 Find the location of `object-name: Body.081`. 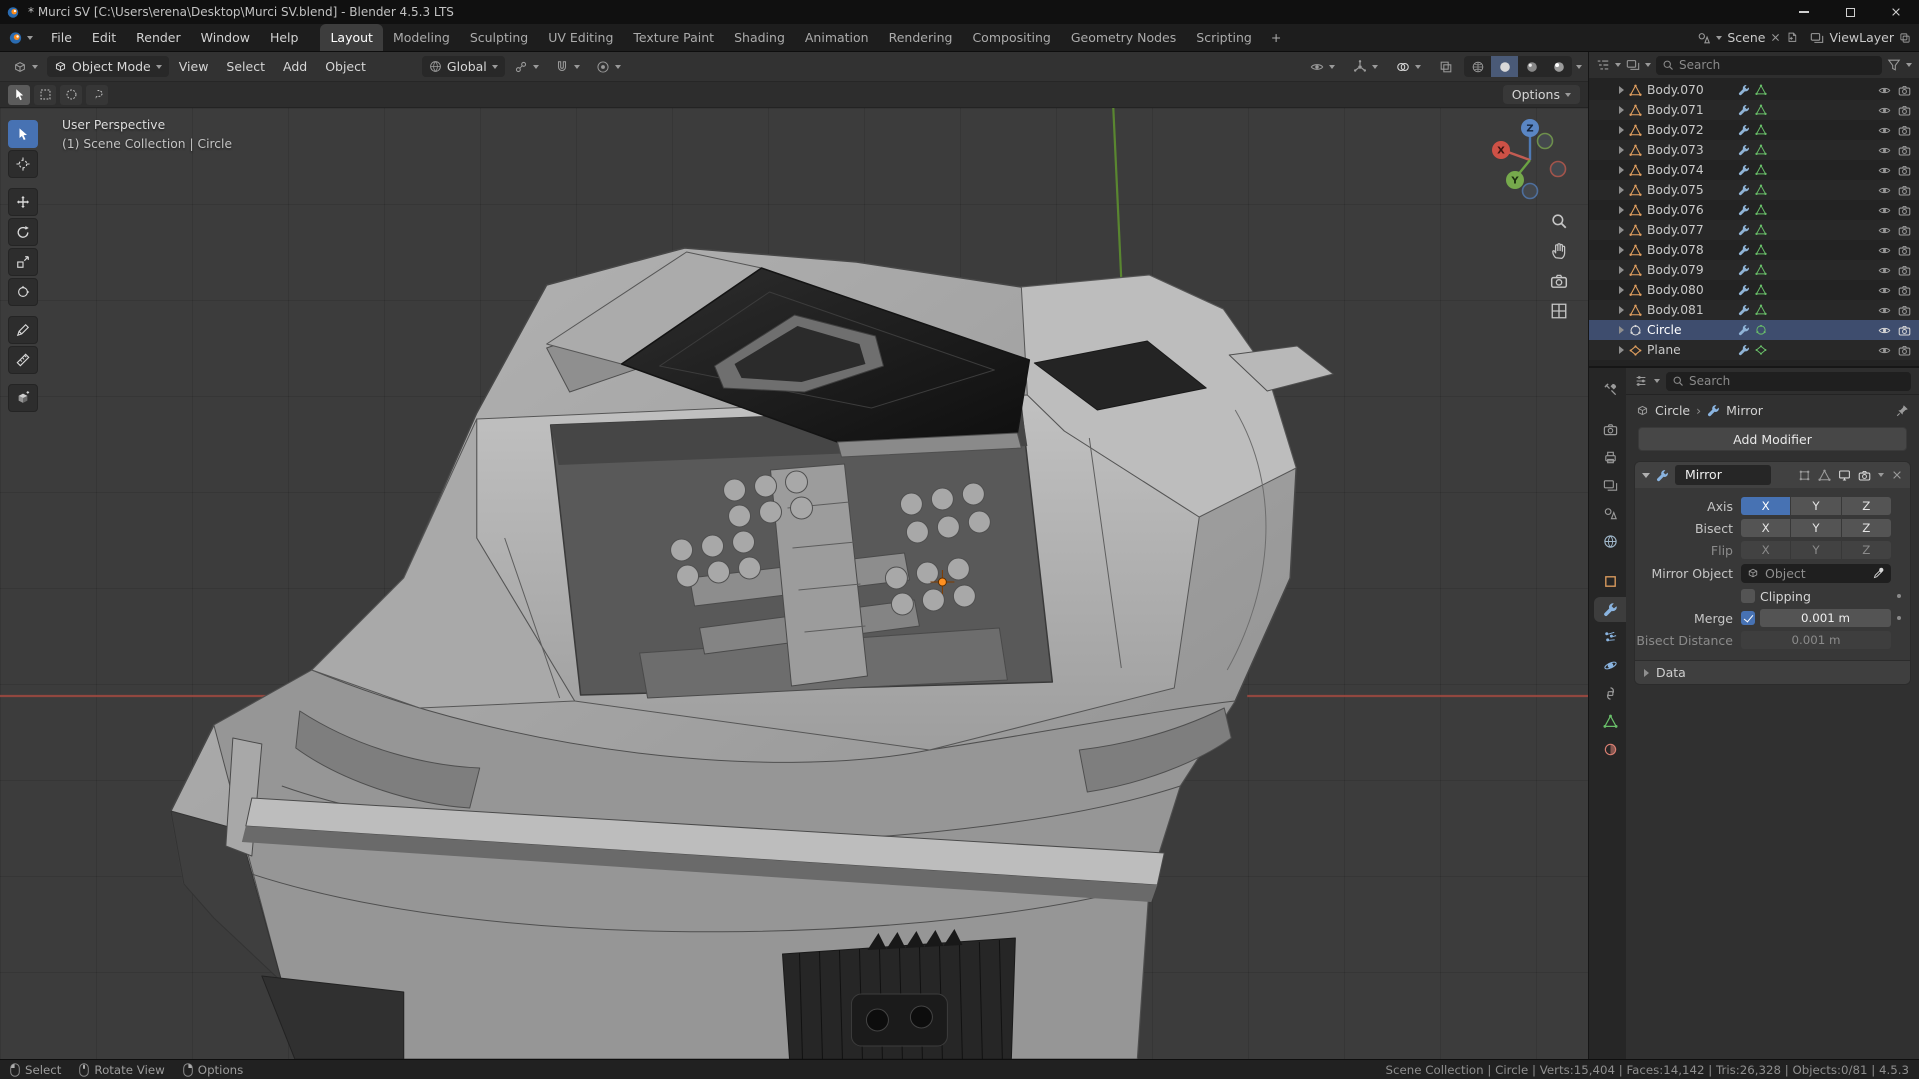

object-name: Body.081 is located at coordinates (1690, 310).